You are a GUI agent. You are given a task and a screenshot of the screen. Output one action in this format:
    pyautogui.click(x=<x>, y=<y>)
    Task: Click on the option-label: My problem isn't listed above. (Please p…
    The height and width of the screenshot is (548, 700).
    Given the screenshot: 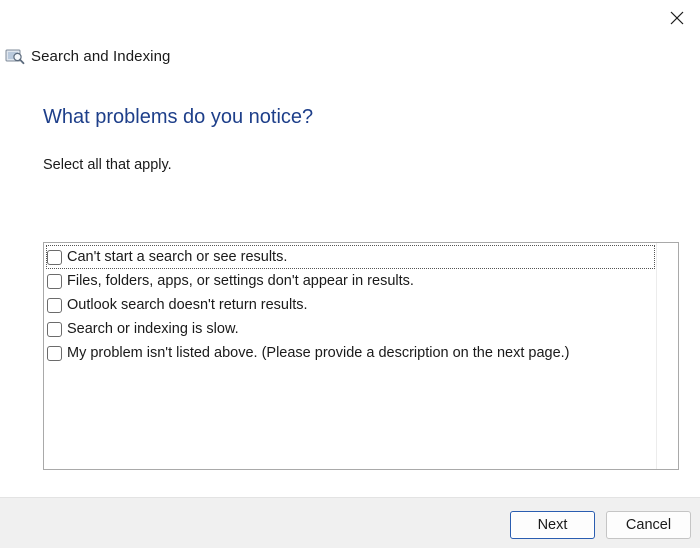 What is the action you would take?
    pyautogui.click(x=318, y=353)
    